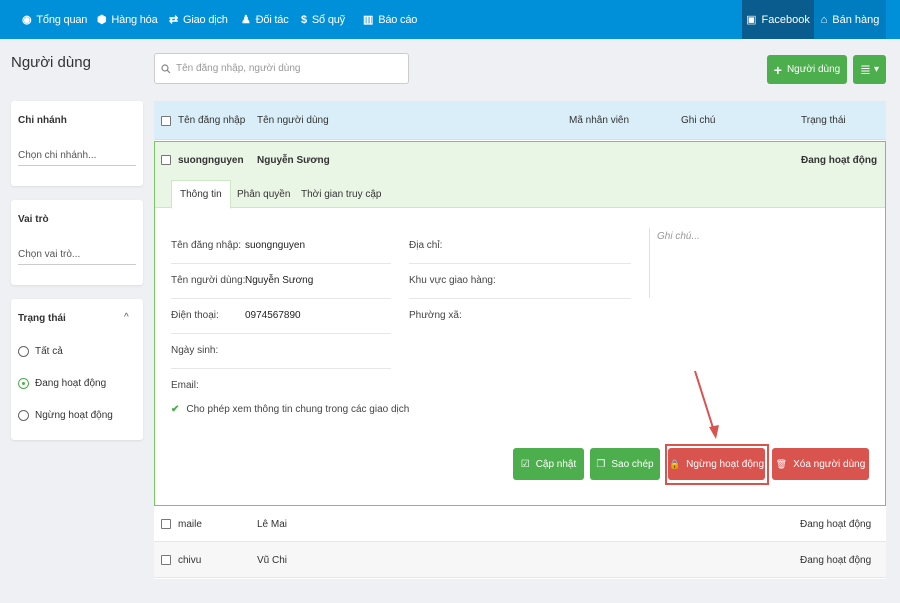 Image resolution: width=900 pixels, height=603 pixels. What do you see at coordinates (824, 19) in the screenshot?
I see `shop-icon: ⌂` at bounding box center [824, 19].